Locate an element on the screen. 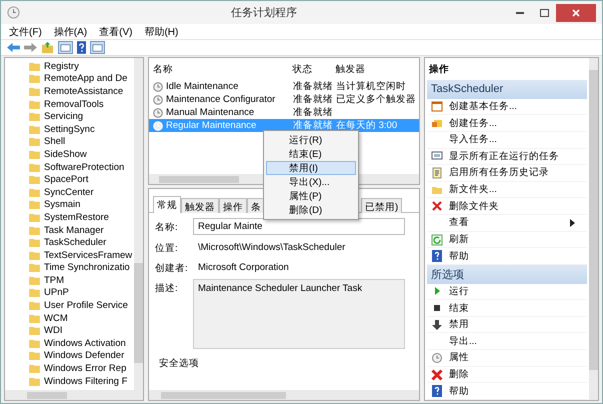 The width and height of the screenshot is (603, 404). group-title: 安全选项 is located at coordinates (179, 363).